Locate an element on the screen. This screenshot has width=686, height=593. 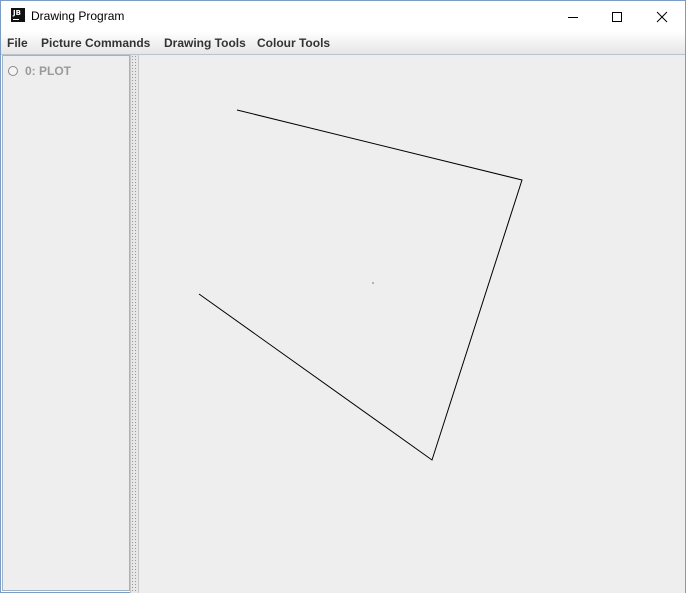
maximize-icon is located at coordinates (617, 16).